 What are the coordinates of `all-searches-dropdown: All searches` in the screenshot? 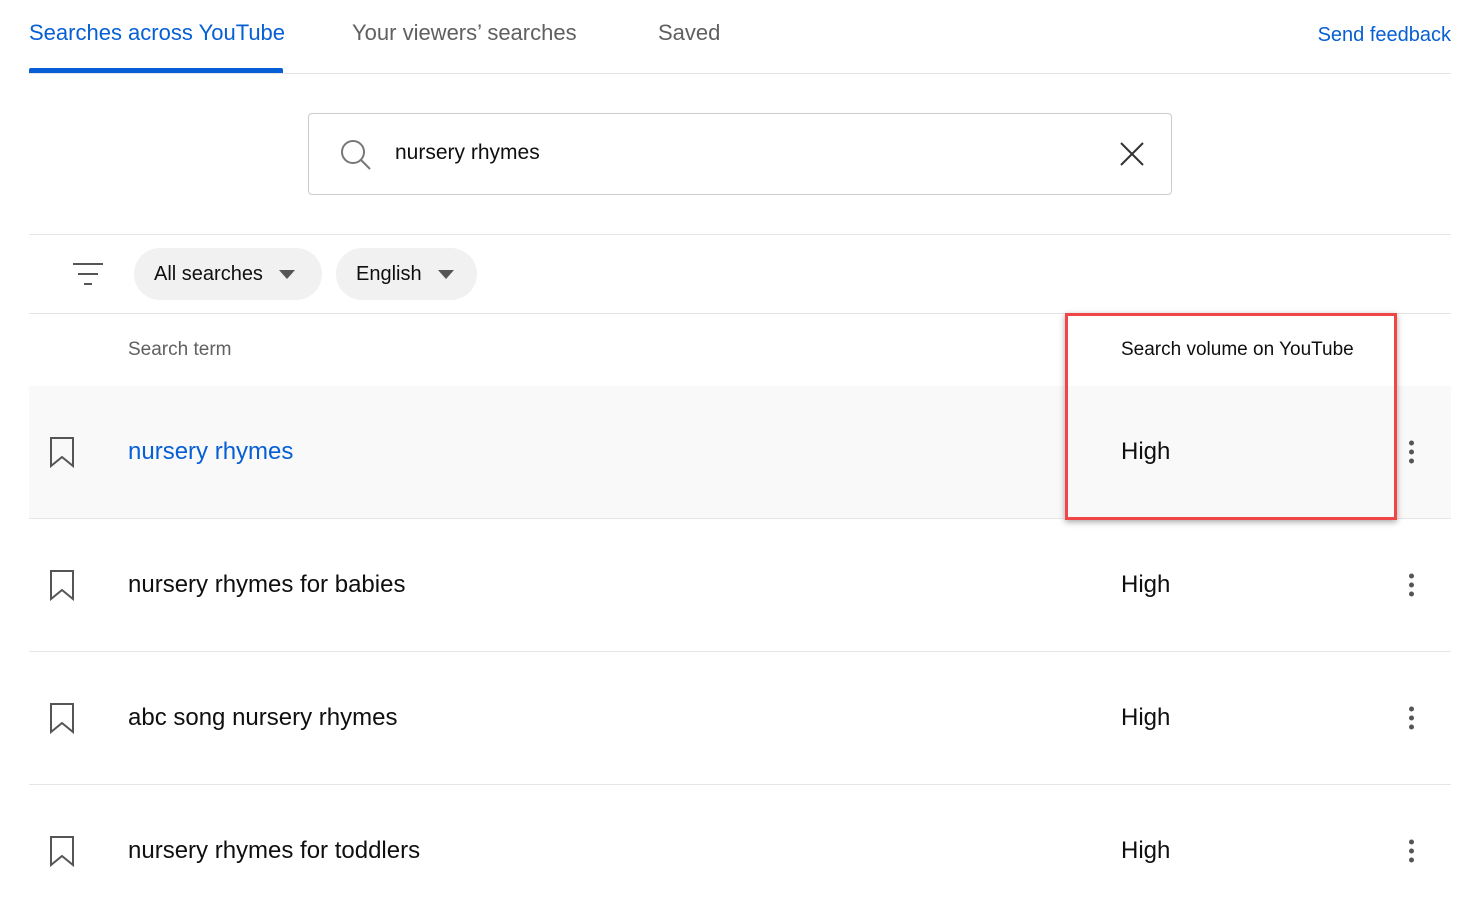 It's located at (228, 274).